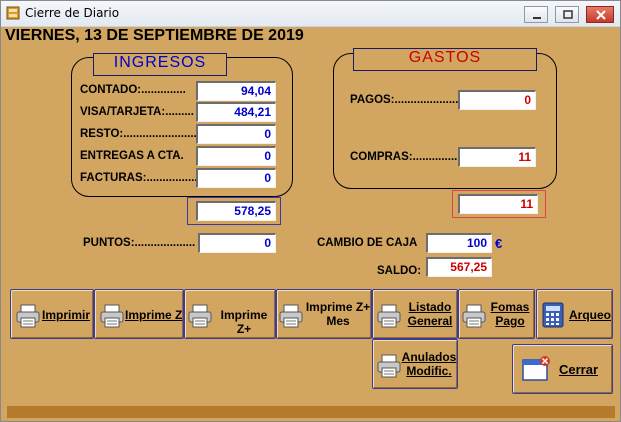 The height and width of the screenshot is (422, 621). Describe the element at coordinates (236, 211) in the screenshot. I see `ingresos-total-field: 578,25` at that location.